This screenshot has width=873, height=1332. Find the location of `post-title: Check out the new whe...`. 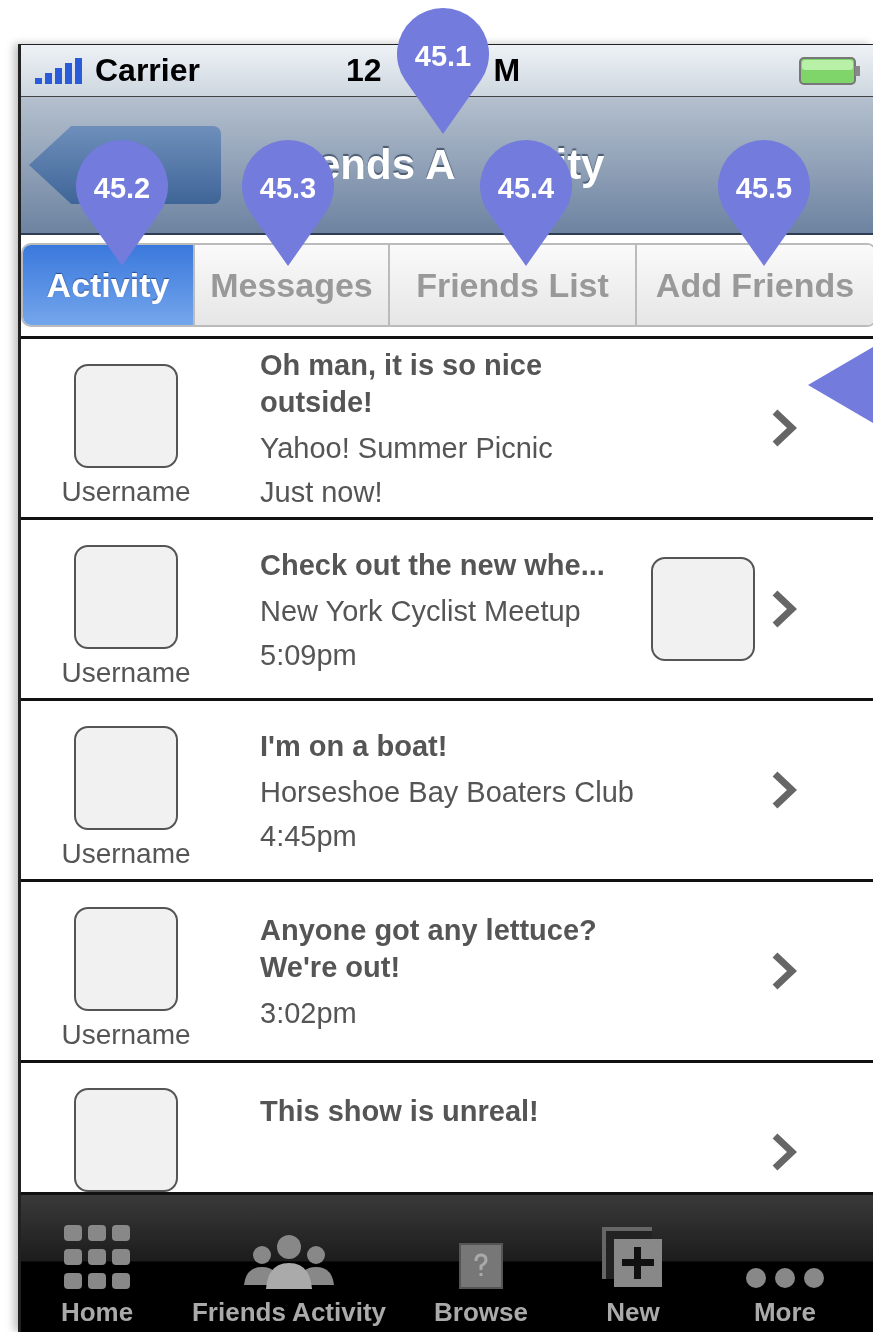

post-title: Check out the new whe... is located at coordinates (433, 565).